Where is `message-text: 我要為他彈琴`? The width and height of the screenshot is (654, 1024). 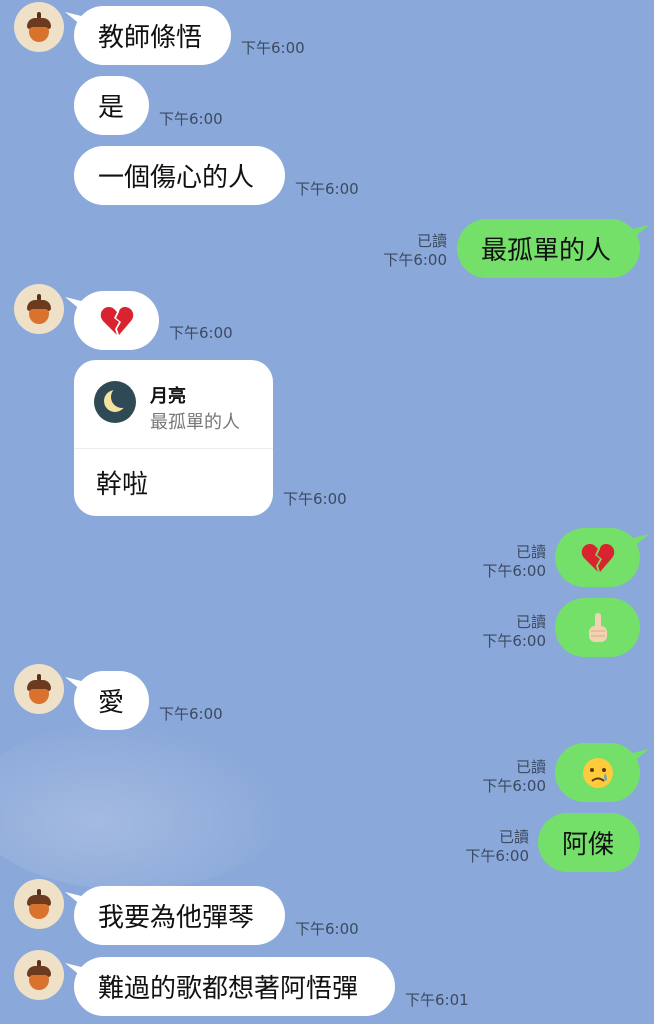 message-text: 我要為他彈琴 is located at coordinates (176, 918).